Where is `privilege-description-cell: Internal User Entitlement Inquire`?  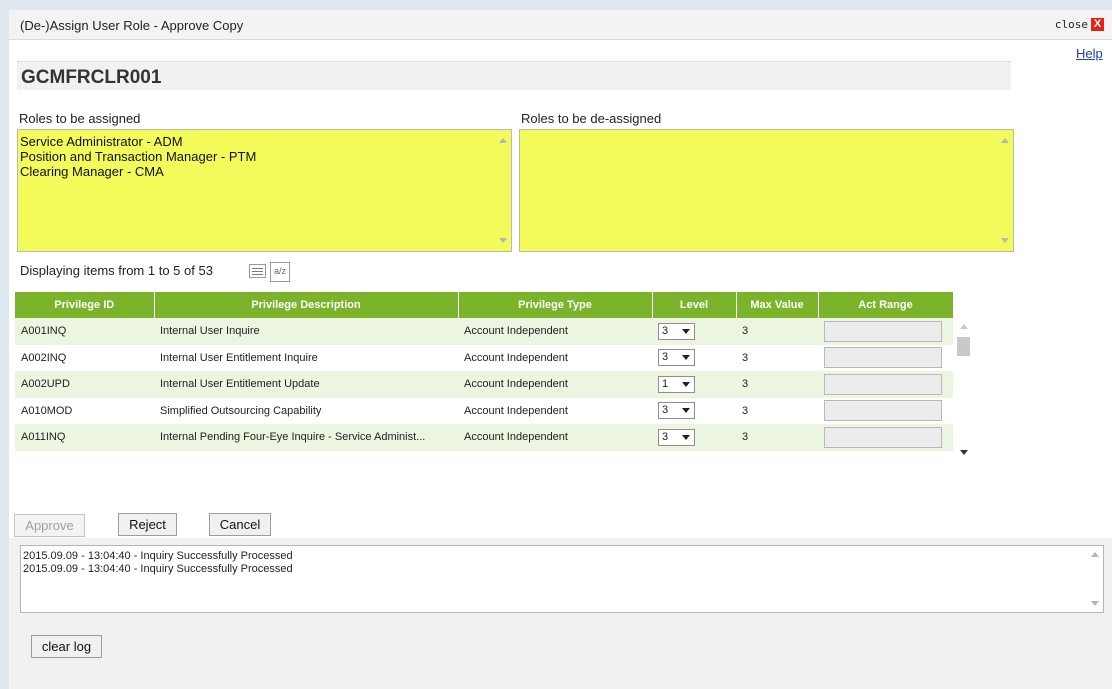
privilege-description-cell: Internal User Entitlement Inquire is located at coordinates (306, 357).